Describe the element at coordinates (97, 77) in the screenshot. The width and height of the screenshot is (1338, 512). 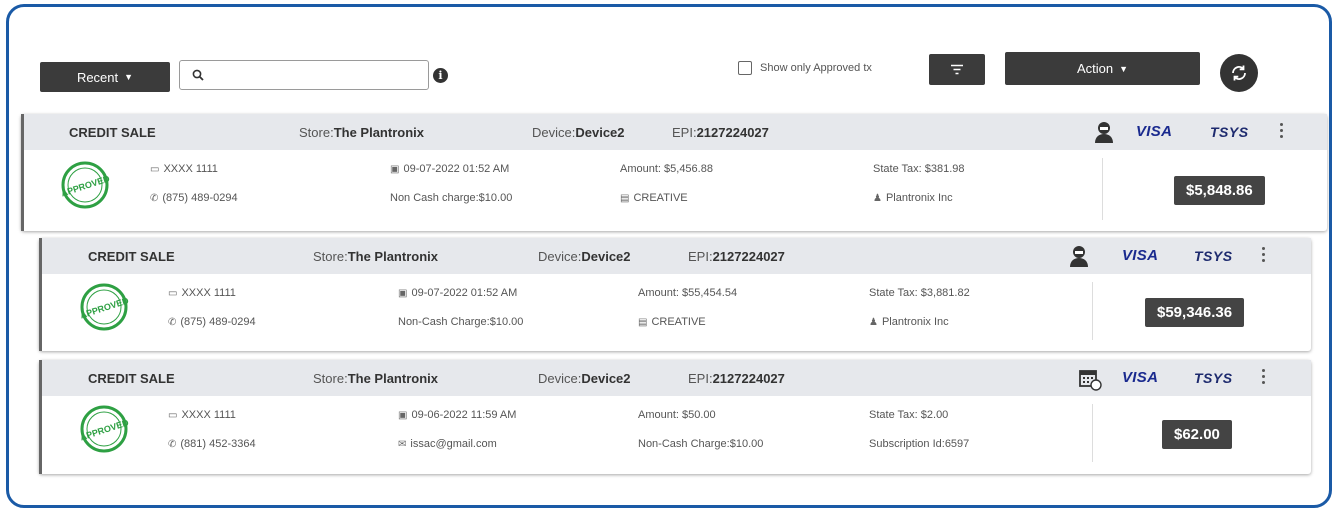
I see `recent-dropdown-label: Recent` at that location.